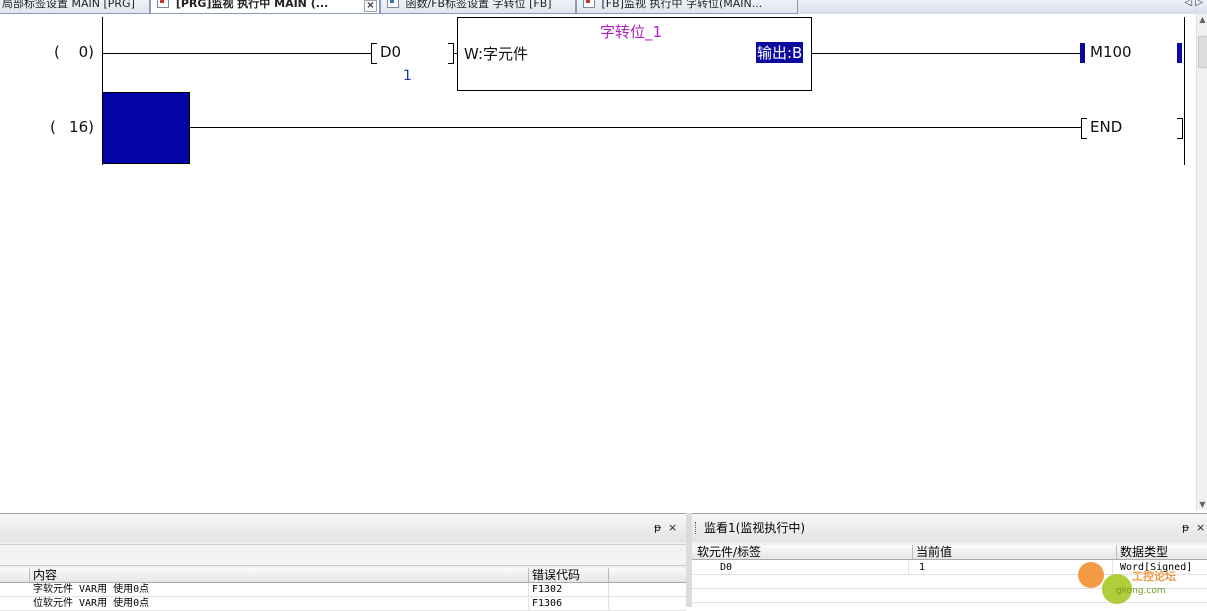 The width and height of the screenshot is (1207, 611). What do you see at coordinates (1162, 552) in the screenshot?
I see `column-header-data-type: 数据类型` at bounding box center [1162, 552].